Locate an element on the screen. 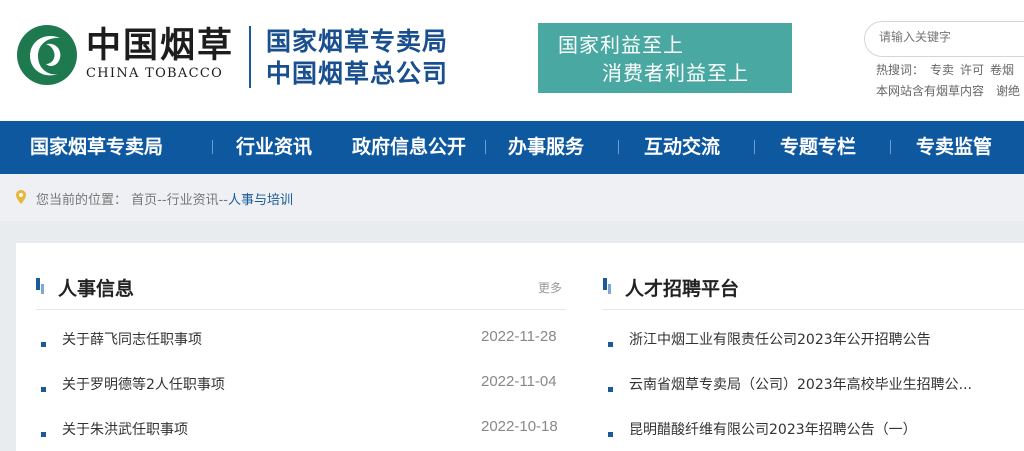  logo-english-text: CHINA TOBACCO is located at coordinates (154, 74).